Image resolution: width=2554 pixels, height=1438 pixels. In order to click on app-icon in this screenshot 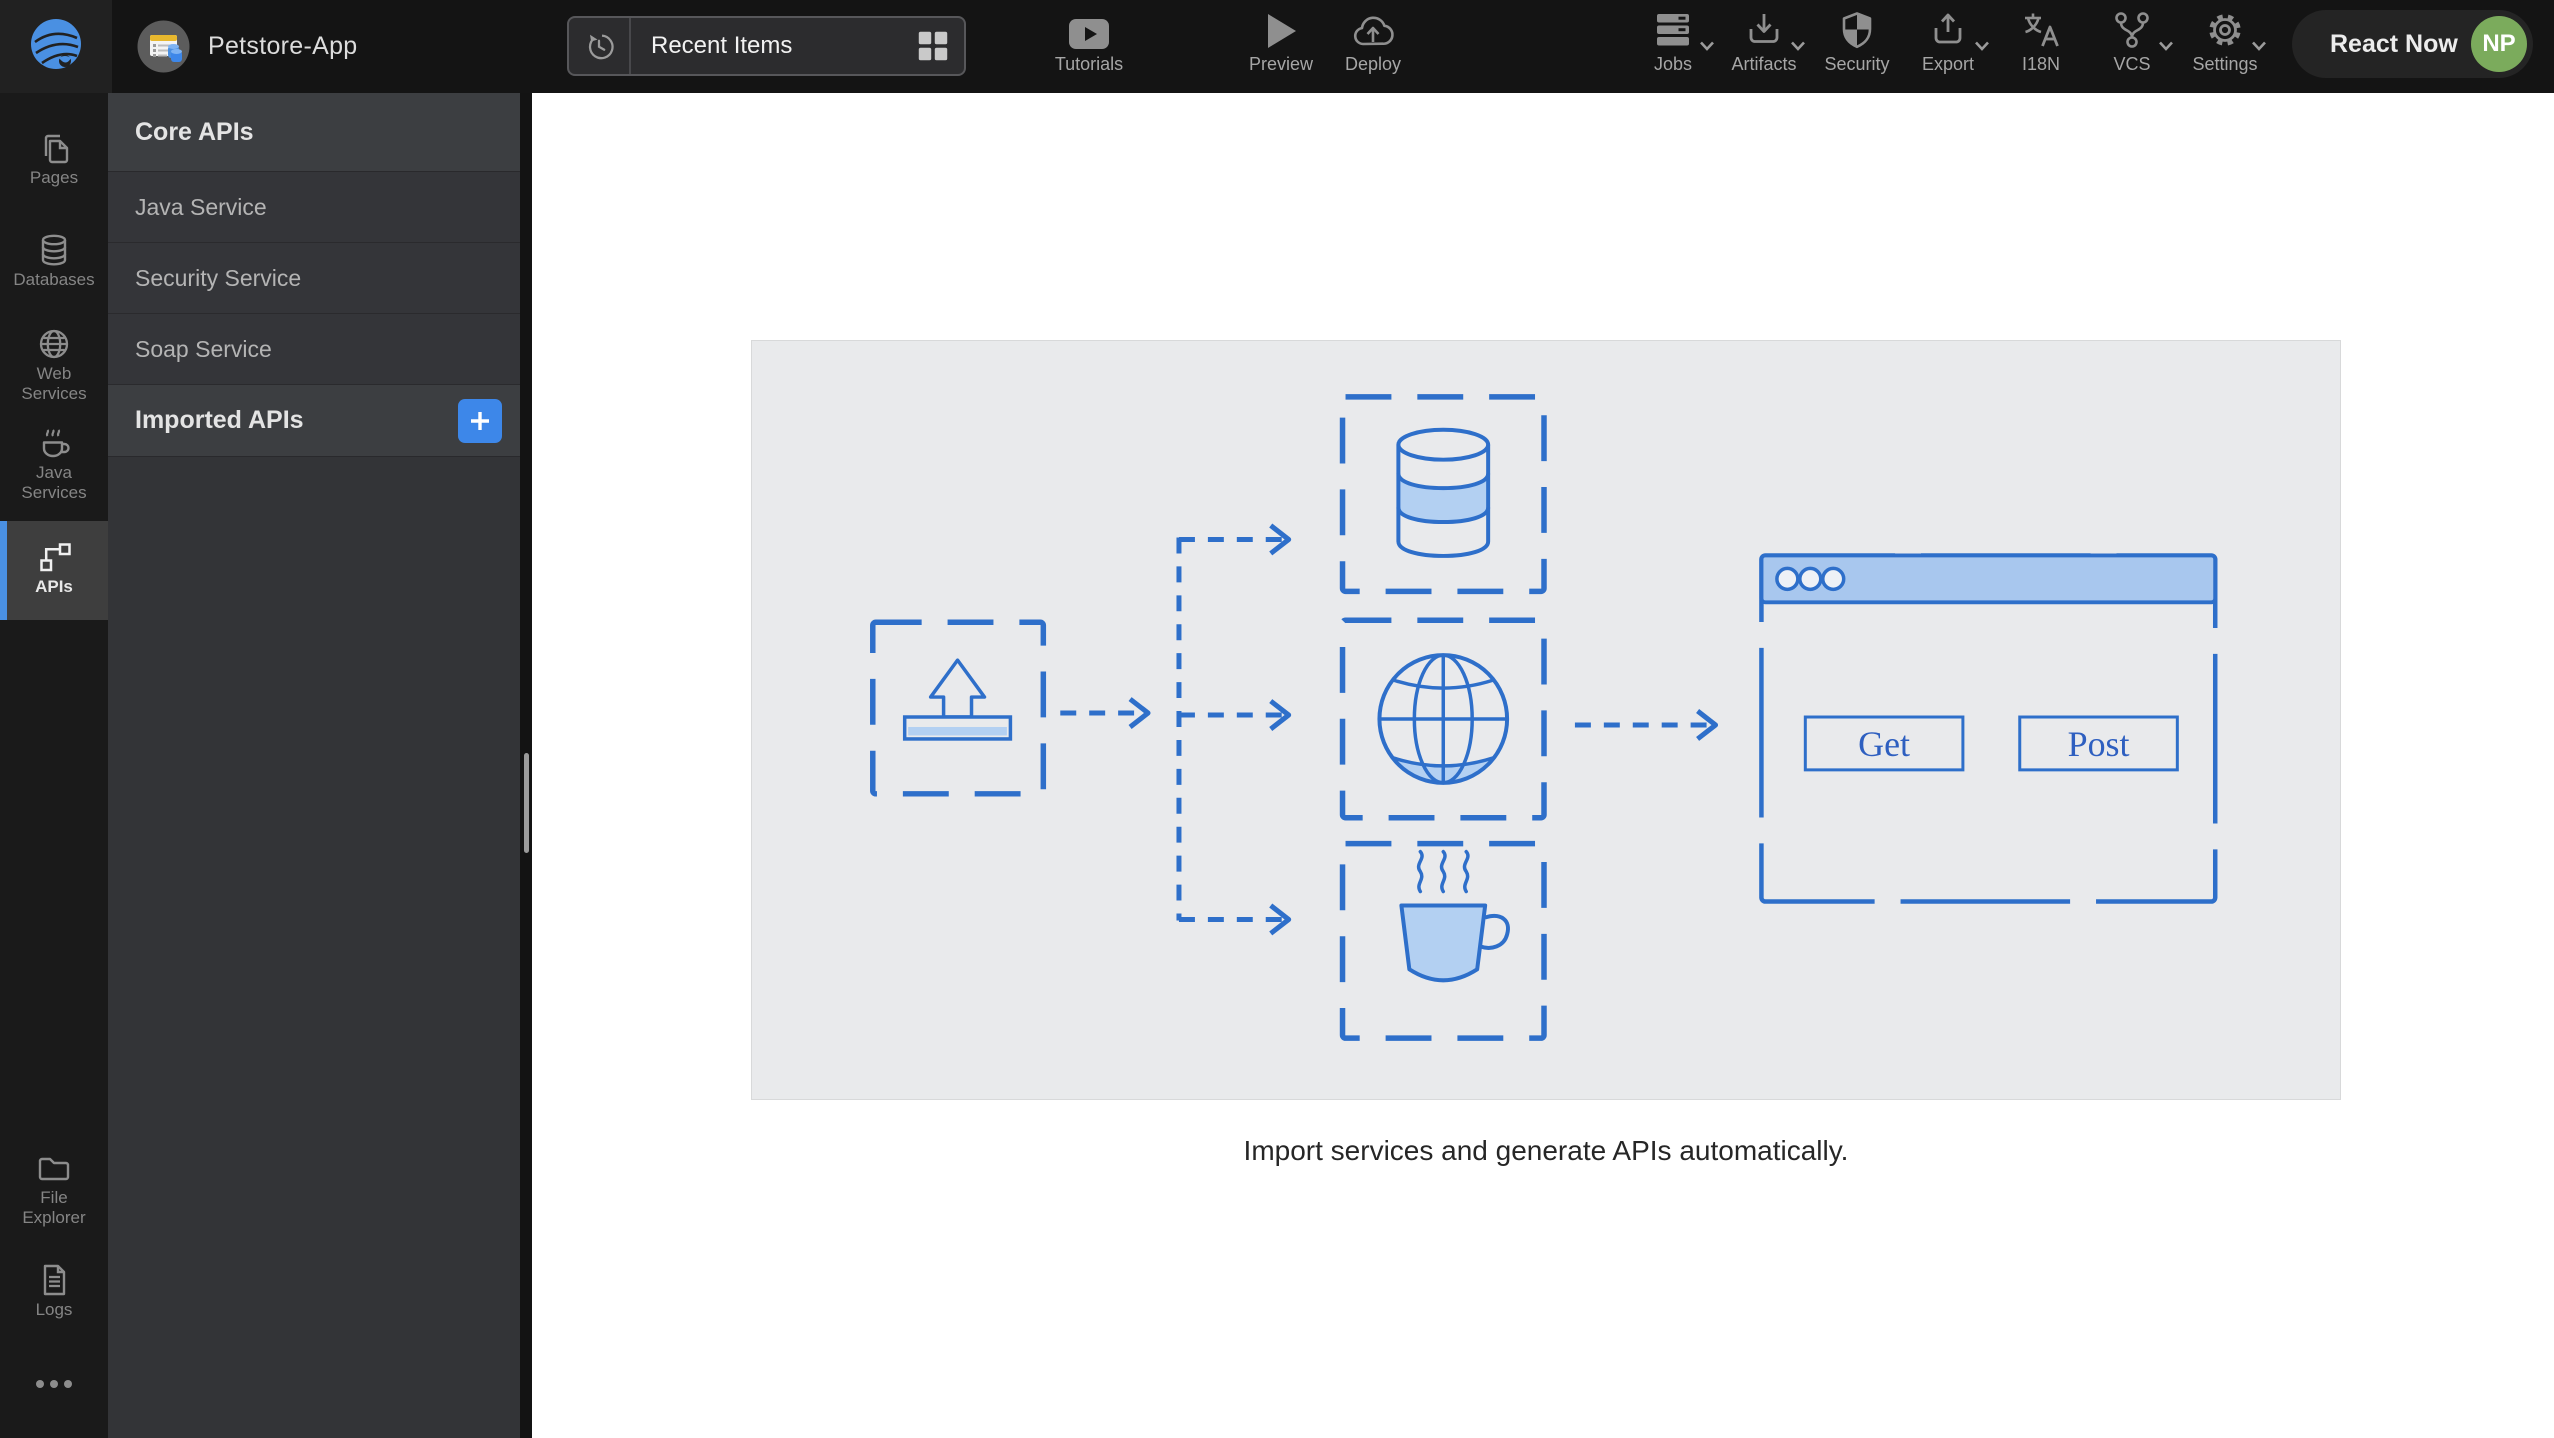, I will do `click(163, 46)`.